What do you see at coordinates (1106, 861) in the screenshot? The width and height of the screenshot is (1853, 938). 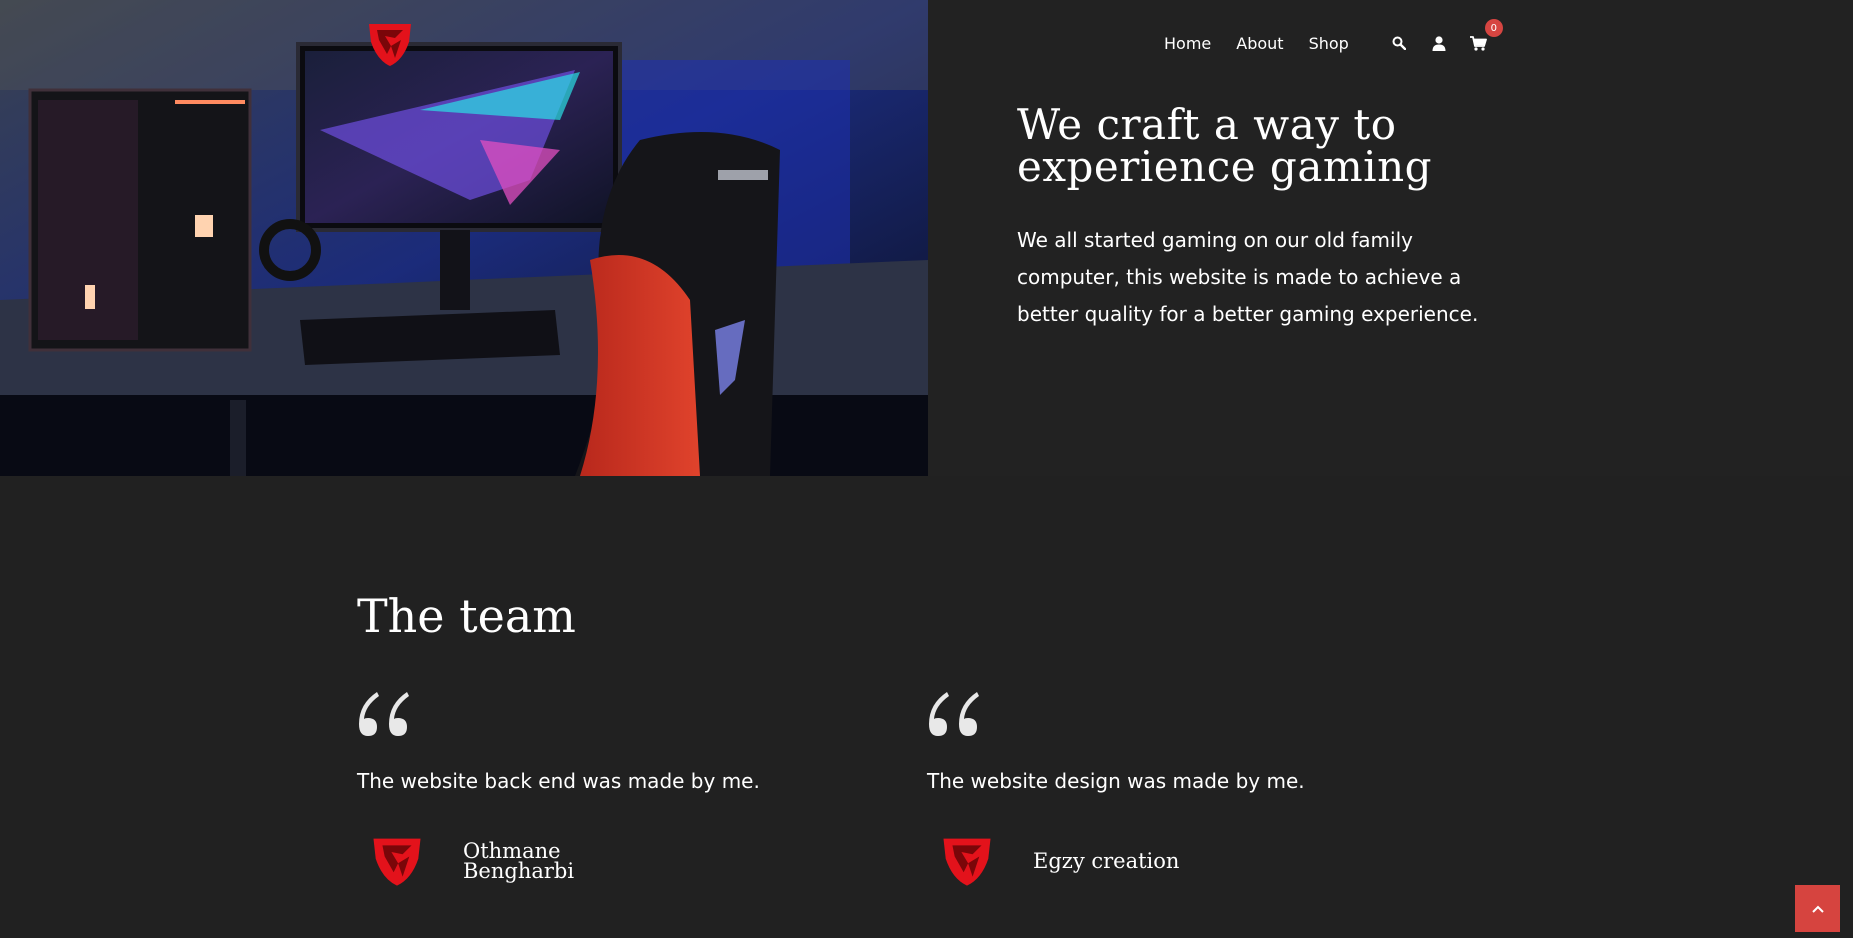 I see `team-member-name: Egzy creation` at bounding box center [1106, 861].